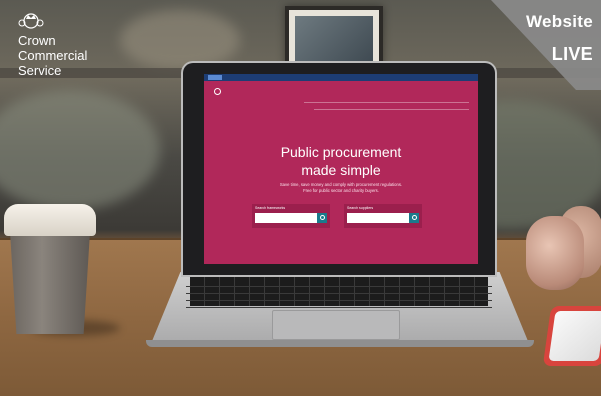 The width and height of the screenshot is (601, 396). What do you see at coordinates (215, 77) in the screenshot?
I see `beta-tag` at bounding box center [215, 77].